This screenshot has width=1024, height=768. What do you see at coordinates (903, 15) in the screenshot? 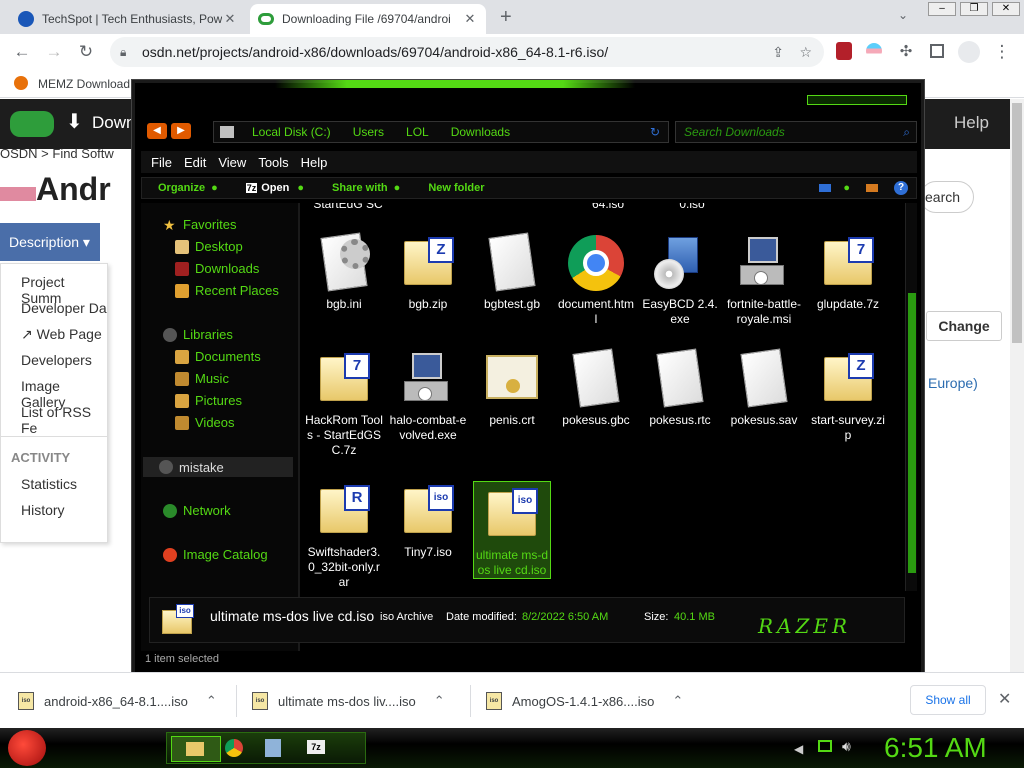
I see `tab-search-icon: ⌄` at bounding box center [903, 15].